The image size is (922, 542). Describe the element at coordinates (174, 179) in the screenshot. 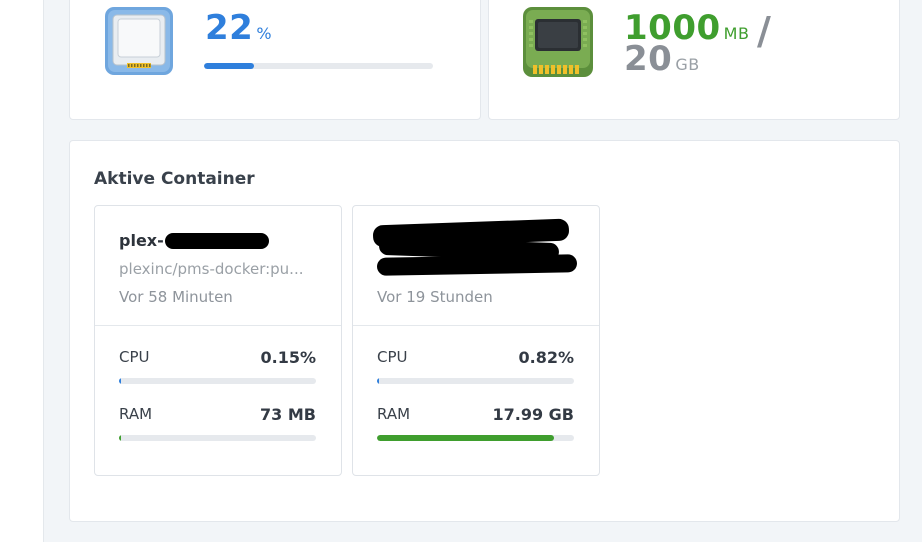

I see `section-title: Aktive Container` at that location.